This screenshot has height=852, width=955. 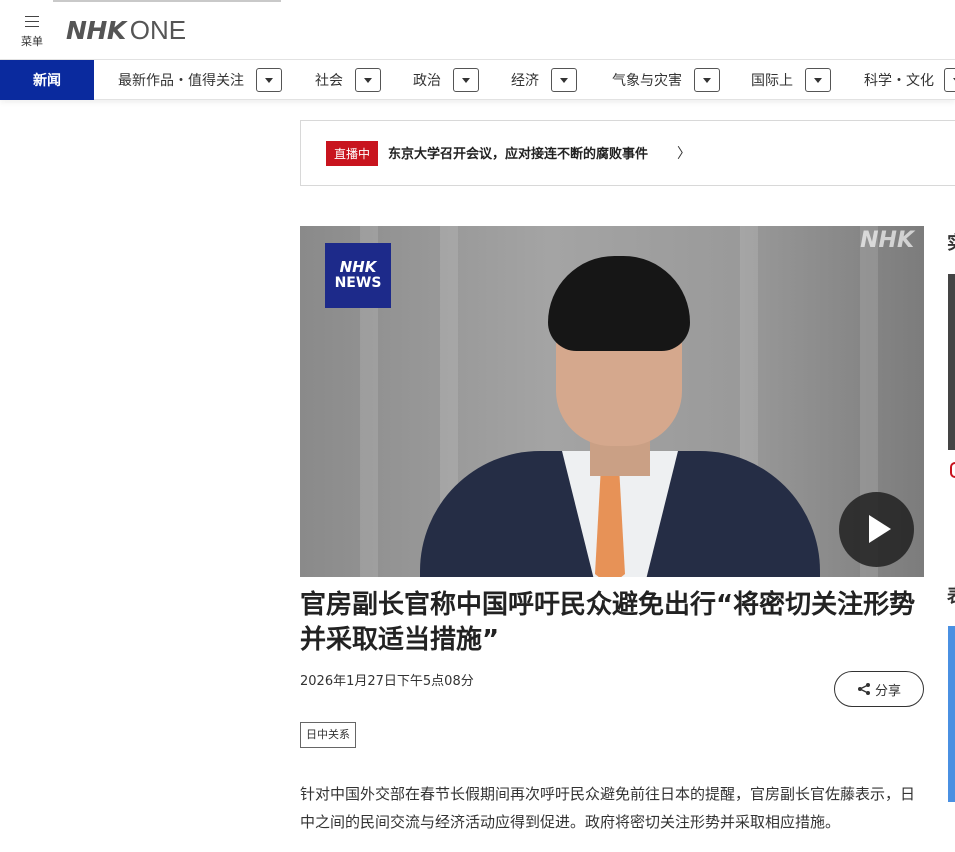 What do you see at coordinates (951, 595) in the screenshot?
I see `sidebar-heading-2: 表` at bounding box center [951, 595].